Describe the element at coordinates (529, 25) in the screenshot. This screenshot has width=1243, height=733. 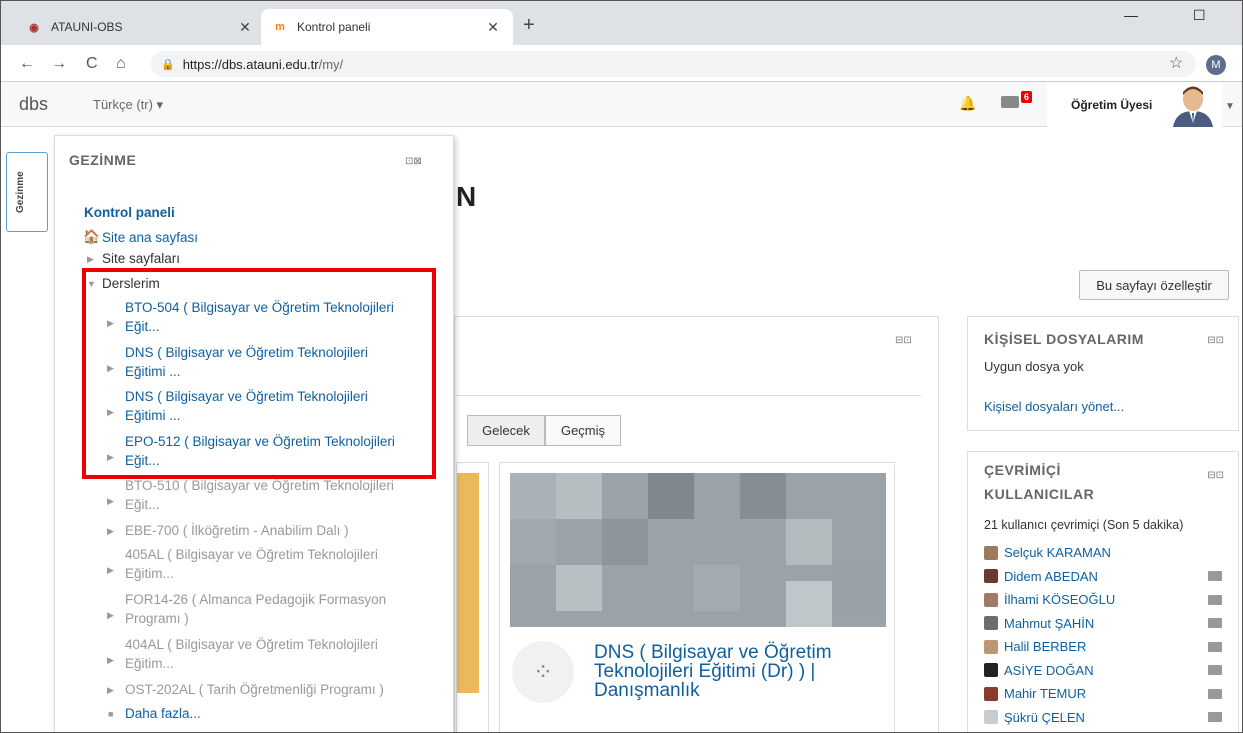
I see `new-tab-icon: +` at that location.